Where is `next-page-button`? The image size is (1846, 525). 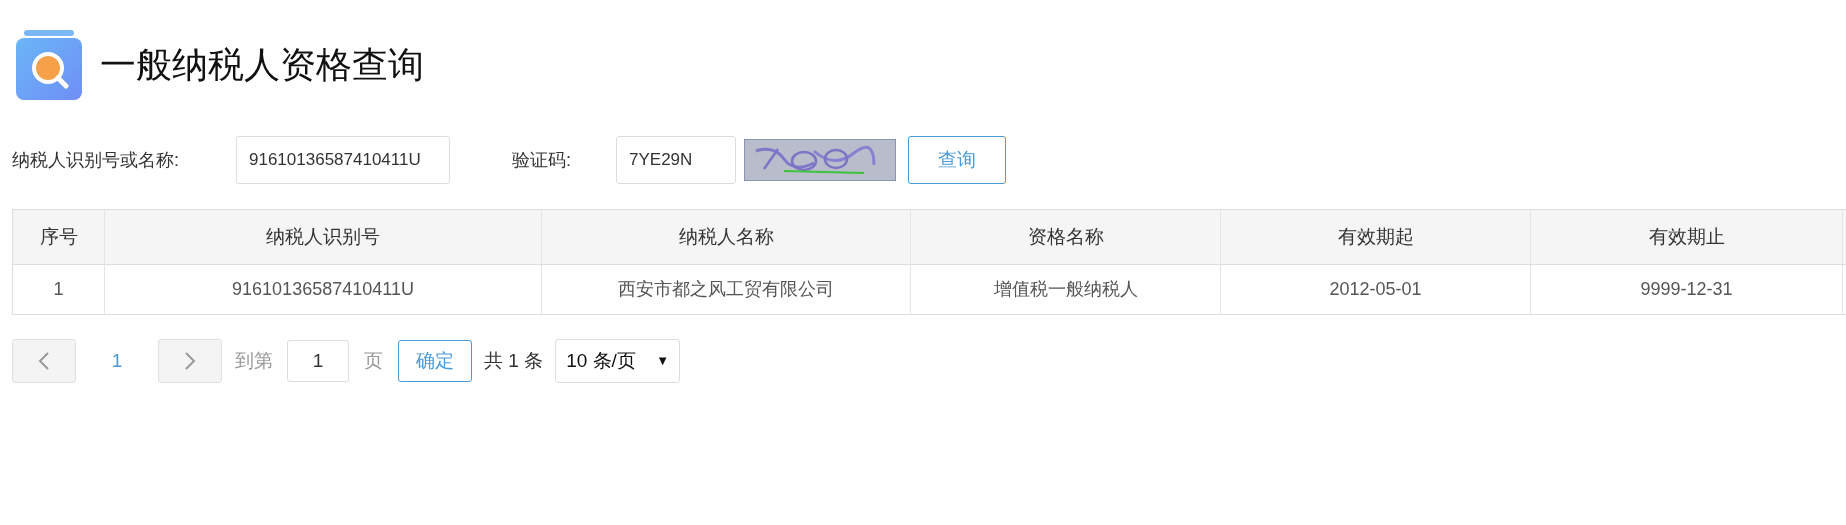
next-page-button is located at coordinates (190, 361).